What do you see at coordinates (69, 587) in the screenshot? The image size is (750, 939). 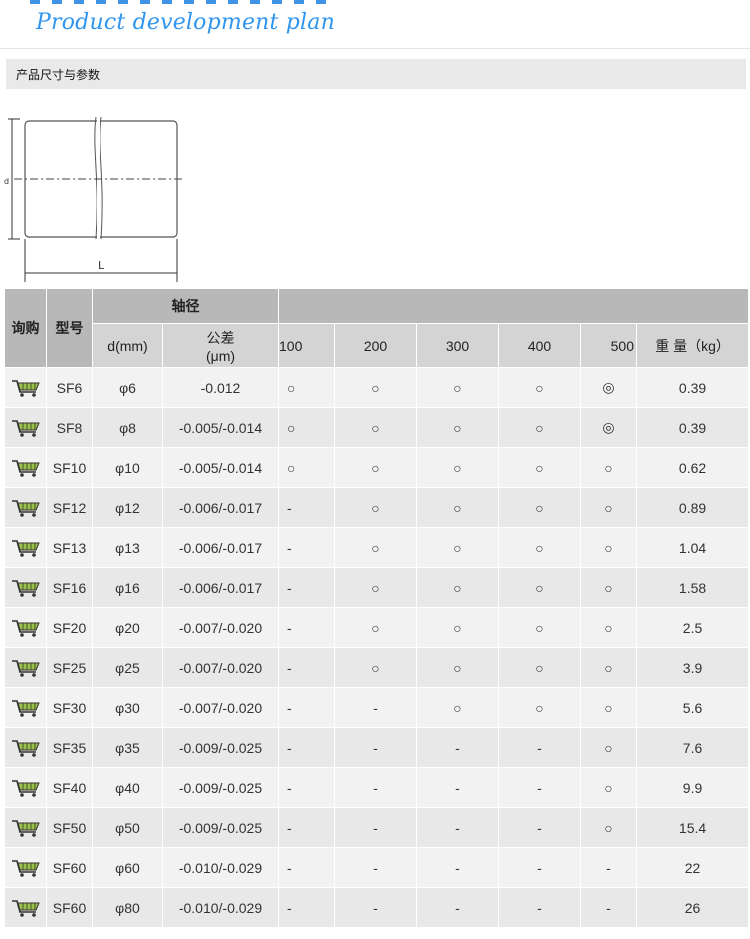 I see `model-cell: SF16` at bounding box center [69, 587].